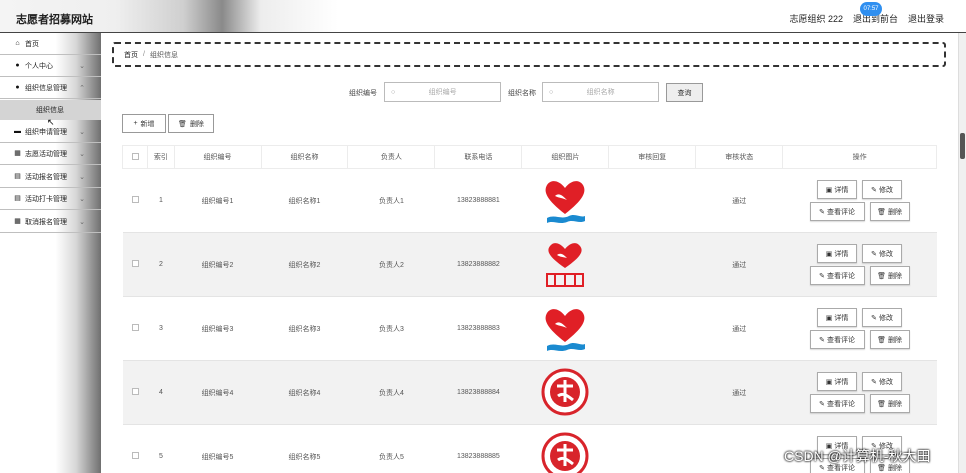 The image size is (966, 473). Describe the element at coordinates (551, 92) in the screenshot. I see `search-icon: ○` at that location.